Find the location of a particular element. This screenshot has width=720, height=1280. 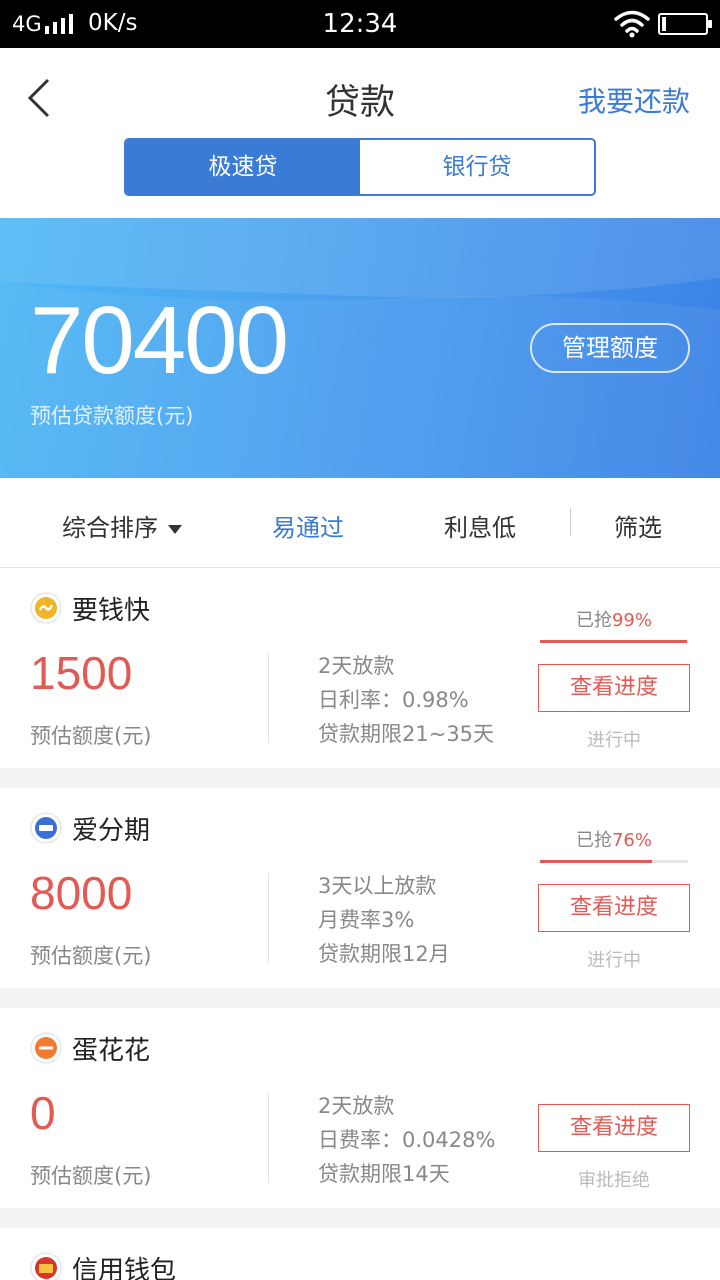

wifi-icon is located at coordinates (632, 24).